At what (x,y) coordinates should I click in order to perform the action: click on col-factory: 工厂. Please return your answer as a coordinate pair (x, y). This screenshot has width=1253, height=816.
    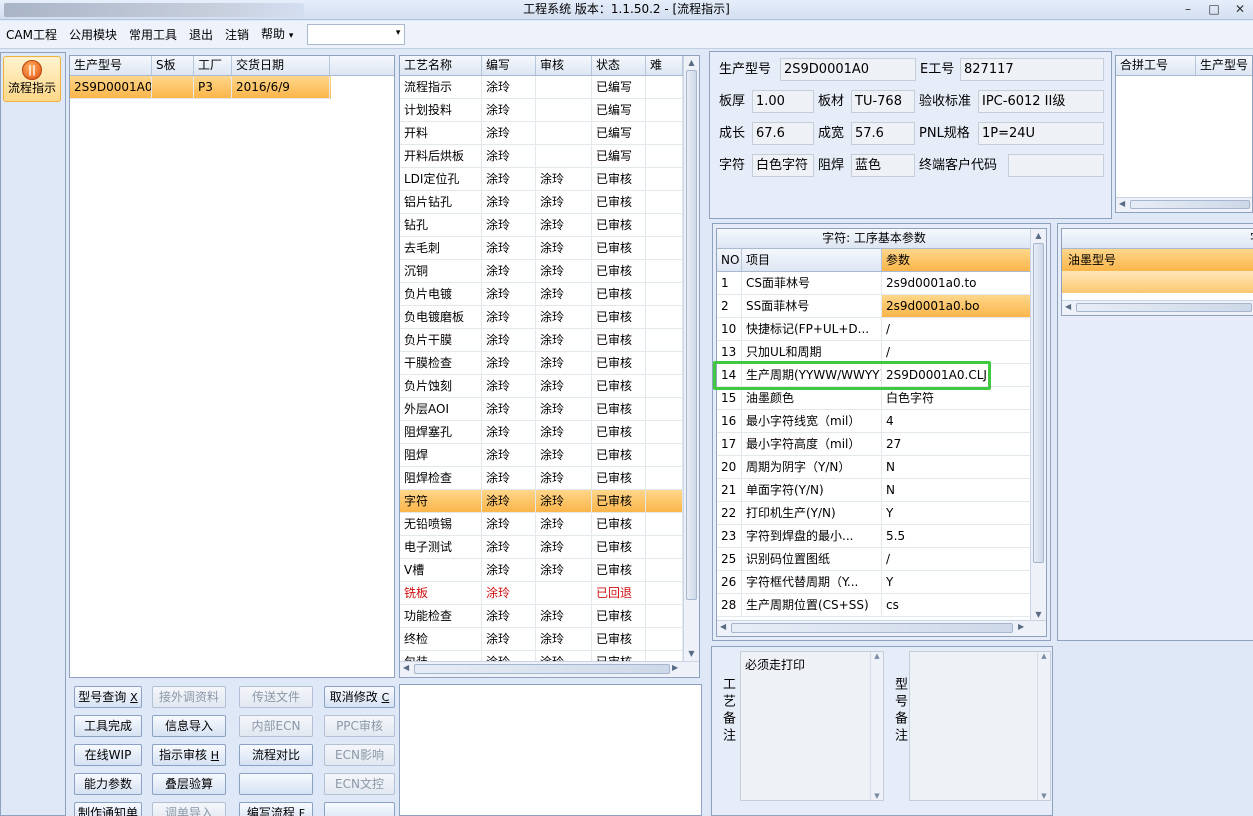
    Looking at the image, I should click on (213, 65).